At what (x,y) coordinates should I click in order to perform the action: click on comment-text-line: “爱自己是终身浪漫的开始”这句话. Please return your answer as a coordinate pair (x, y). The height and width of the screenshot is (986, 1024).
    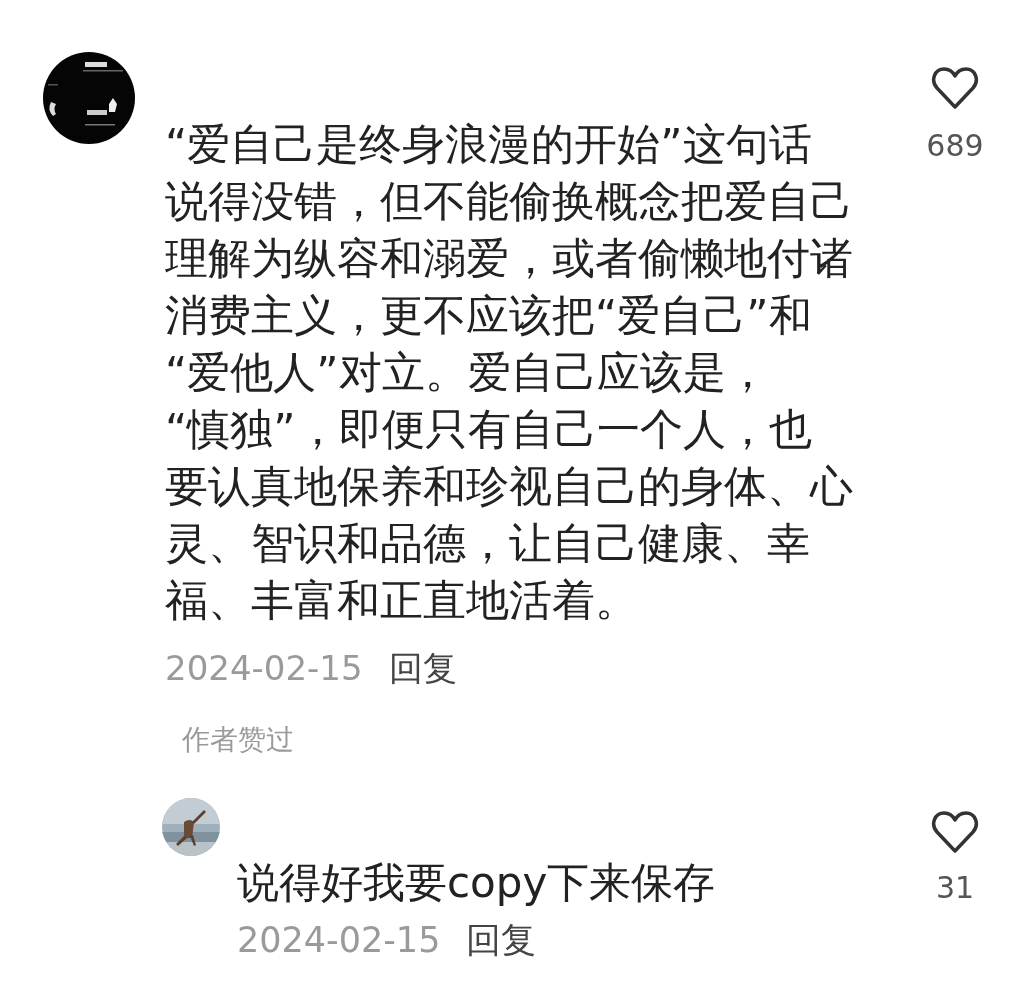
    Looking at the image, I should click on (489, 144).